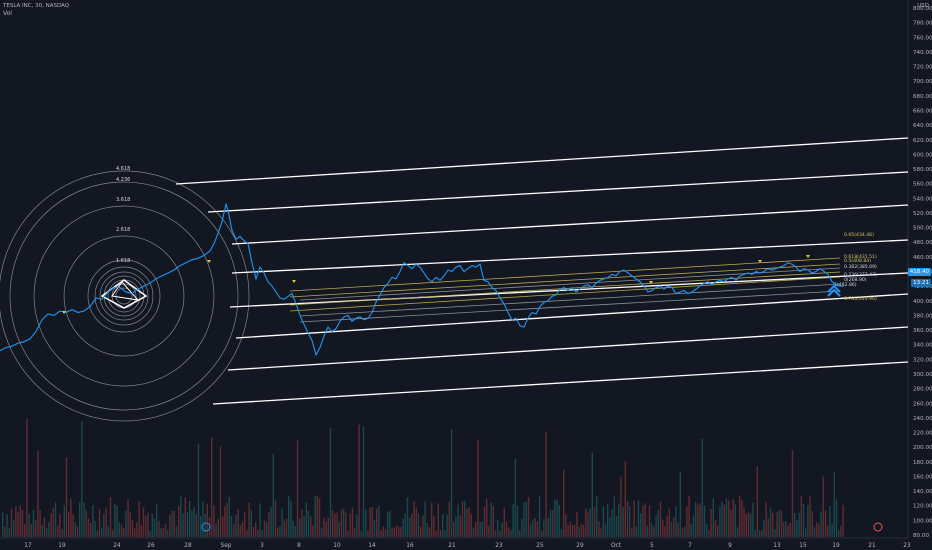  Describe the element at coordinates (836, 546) in the screenshot. I see `x-tick-label: 19` at that location.